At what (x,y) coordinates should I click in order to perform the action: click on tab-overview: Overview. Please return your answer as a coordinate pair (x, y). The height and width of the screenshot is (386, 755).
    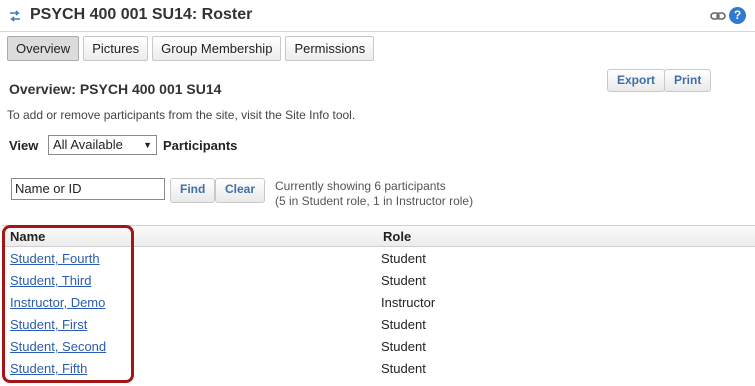
    Looking at the image, I should click on (43, 48).